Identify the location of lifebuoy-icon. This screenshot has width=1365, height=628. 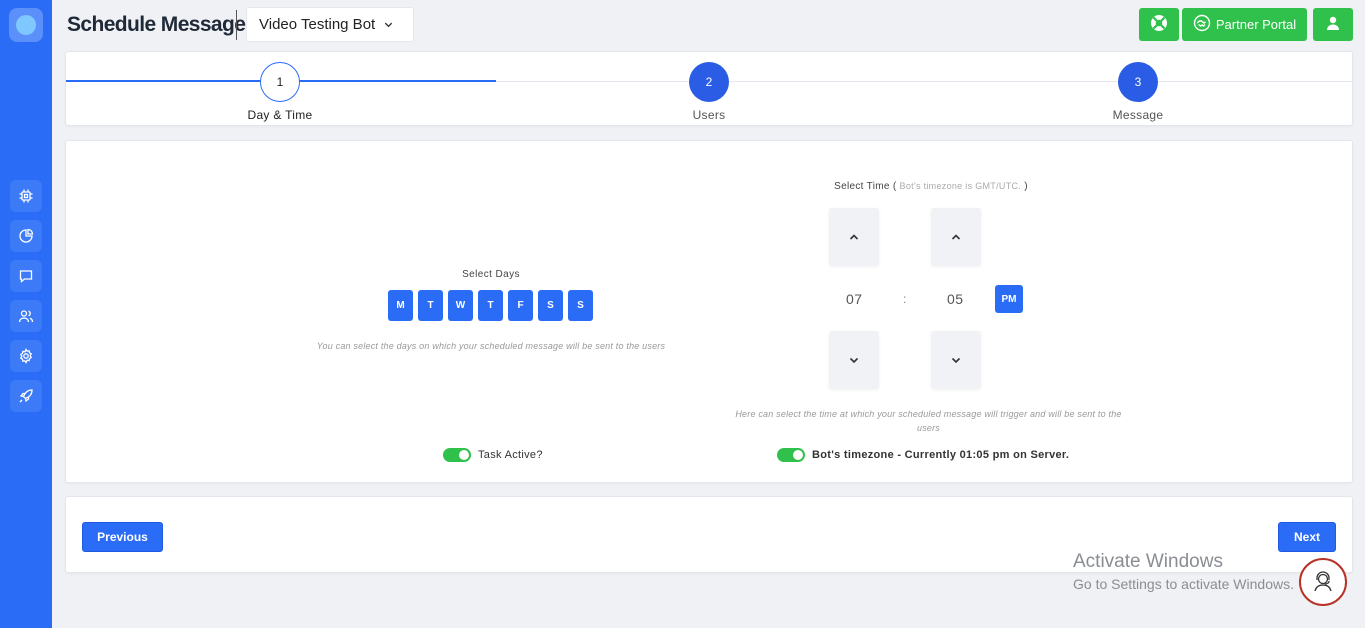
(1159, 24).